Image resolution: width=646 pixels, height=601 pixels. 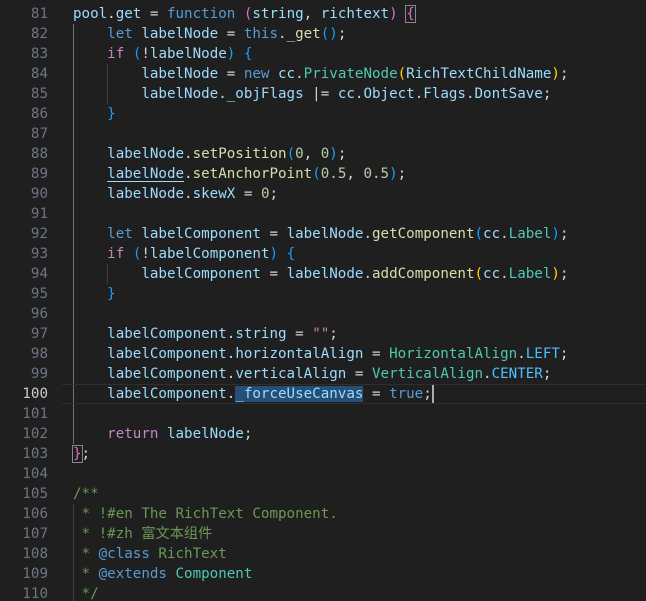 What do you see at coordinates (209, 34) in the screenshot?
I see `code-text: let labelNode = this._get();` at bounding box center [209, 34].